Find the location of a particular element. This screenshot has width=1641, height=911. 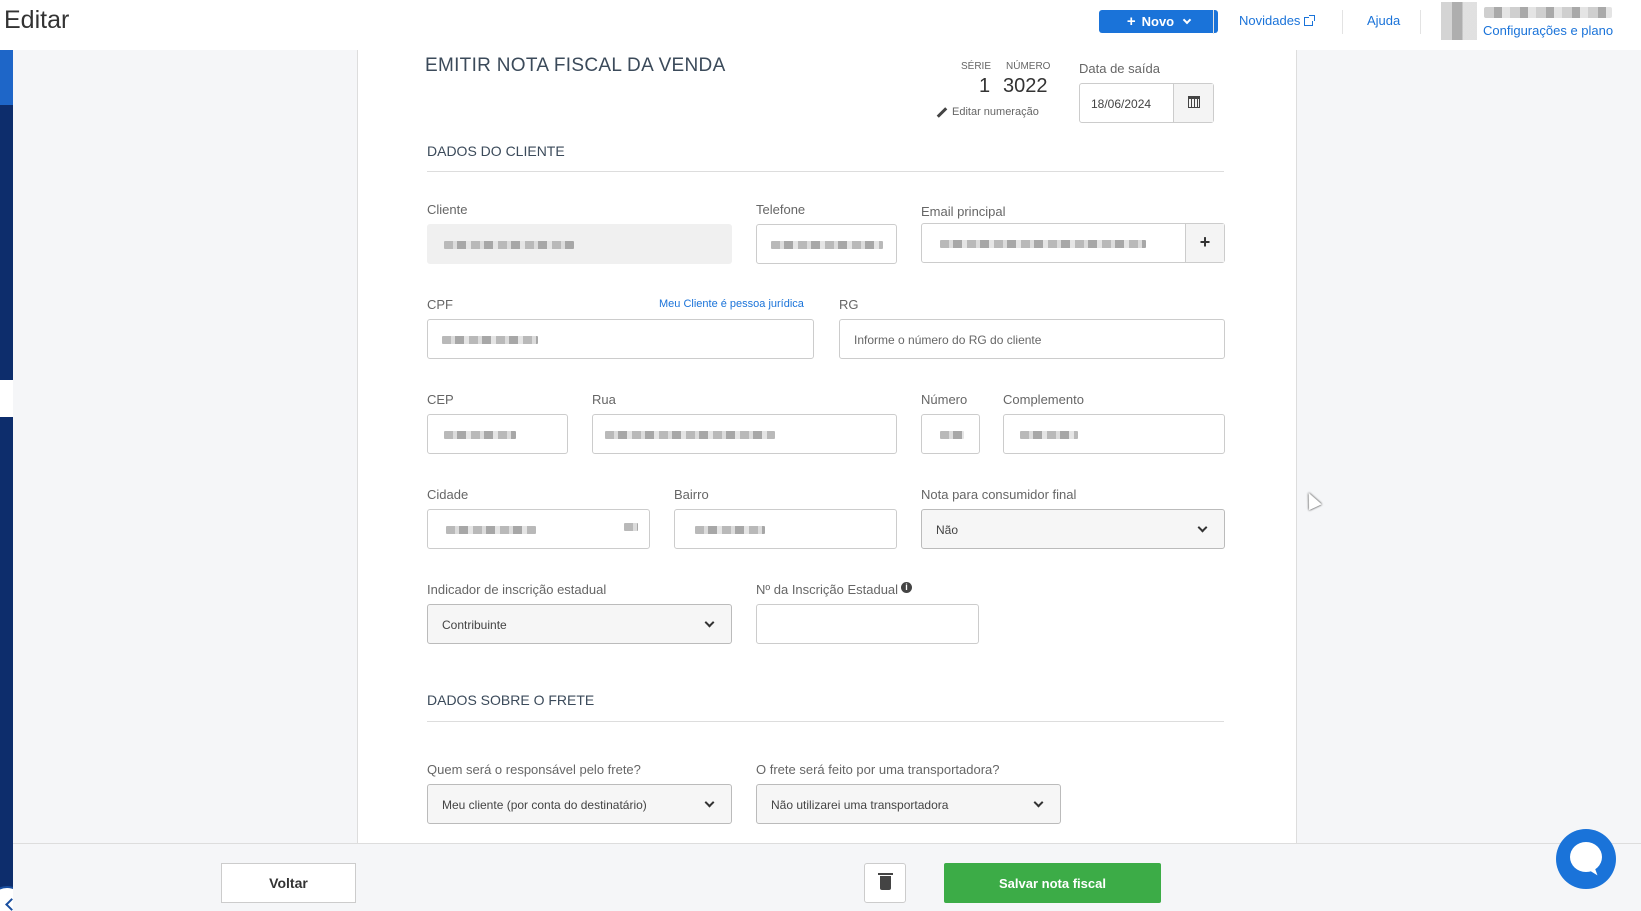

indicador-ie-select: Contribuinte is located at coordinates (579, 624).